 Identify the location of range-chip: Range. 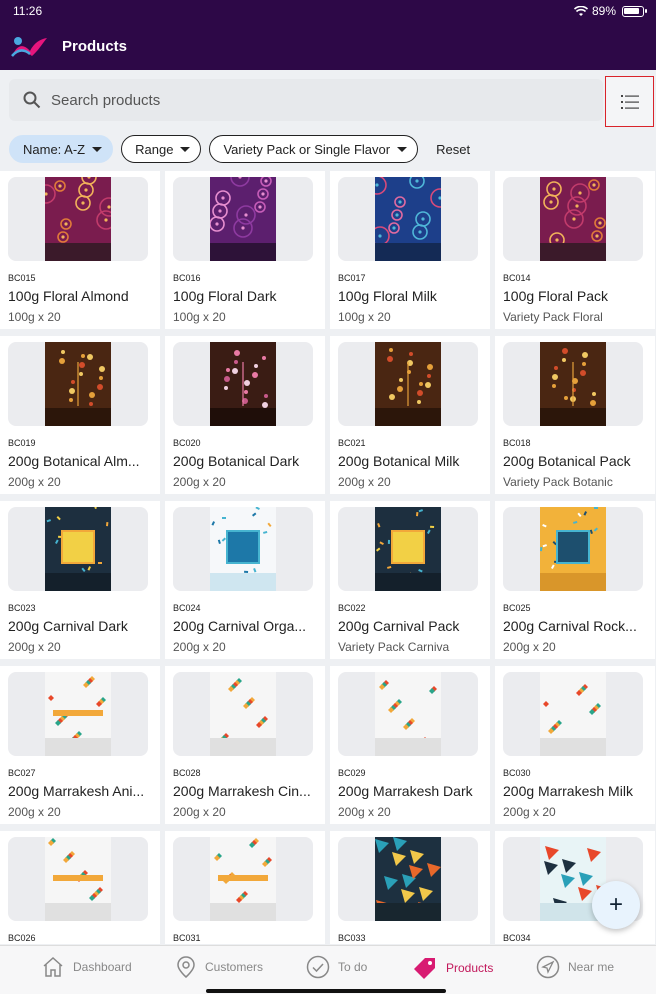
(161, 149).